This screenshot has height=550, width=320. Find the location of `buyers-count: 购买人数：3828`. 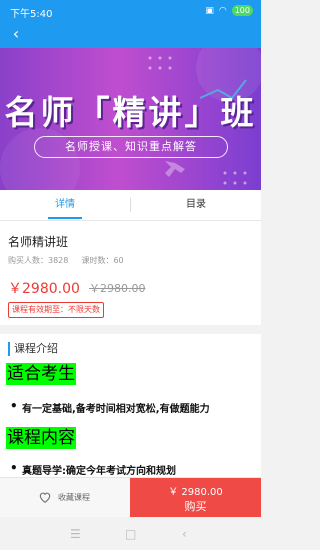

buyers-count: 购买人数：3828 is located at coordinates (38, 260).